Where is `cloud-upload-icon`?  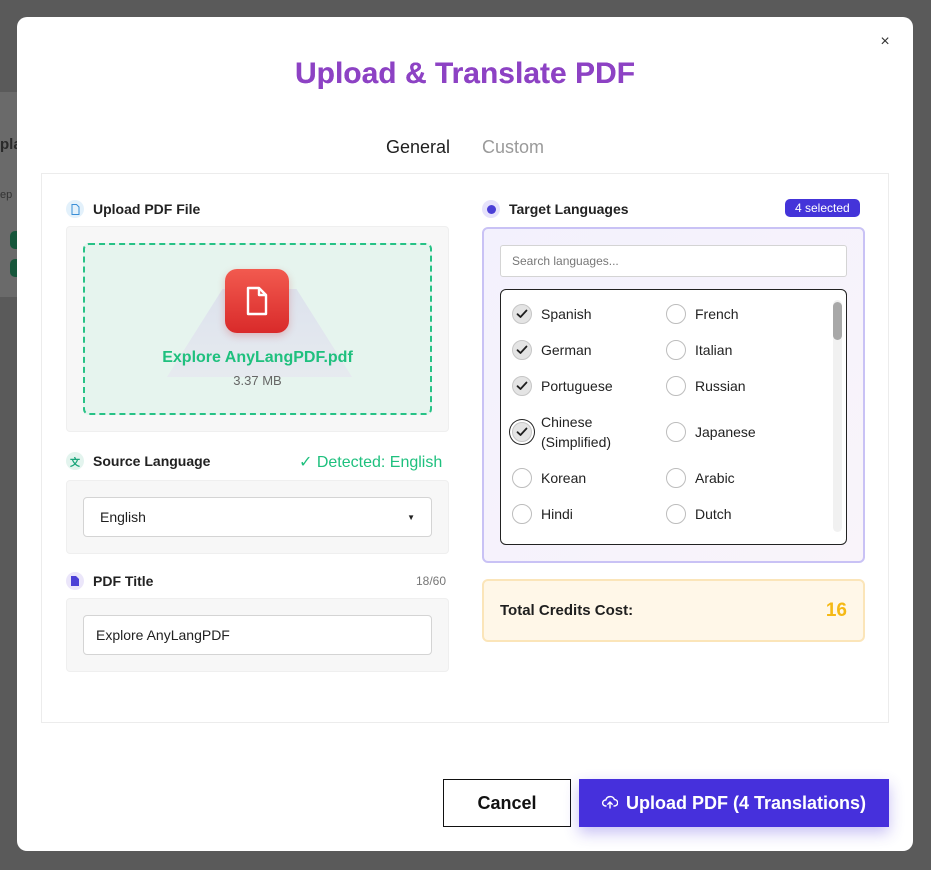 cloud-upload-icon is located at coordinates (610, 803).